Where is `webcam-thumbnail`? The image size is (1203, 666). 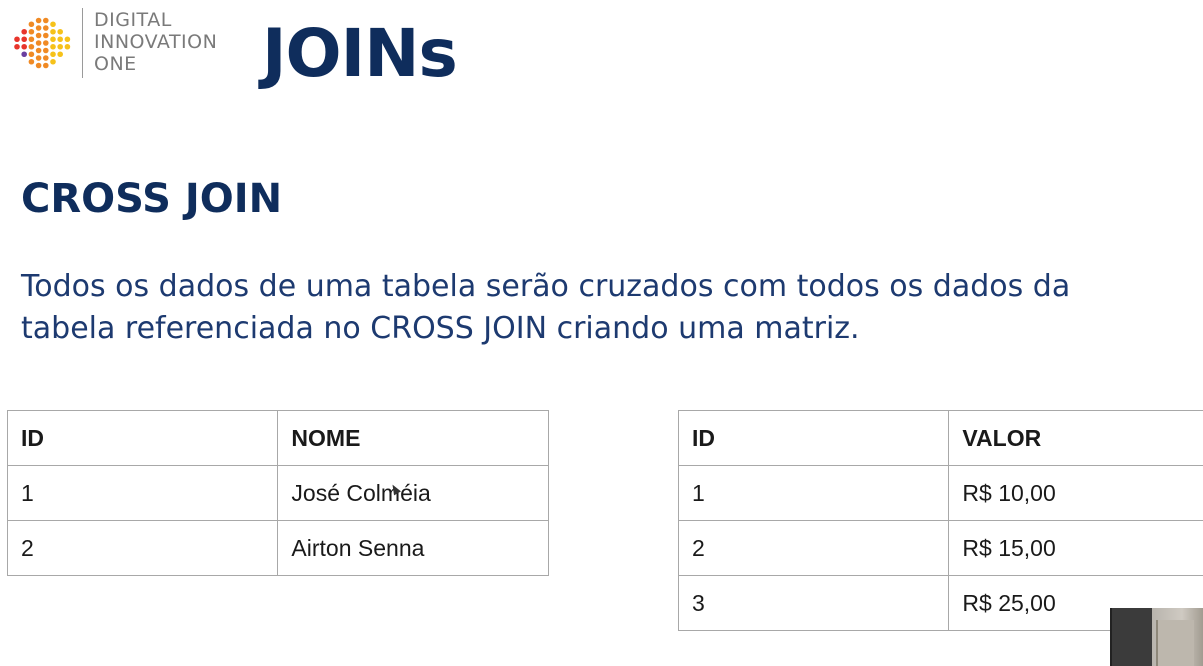
webcam-thumbnail is located at coordinates (1156, 637).